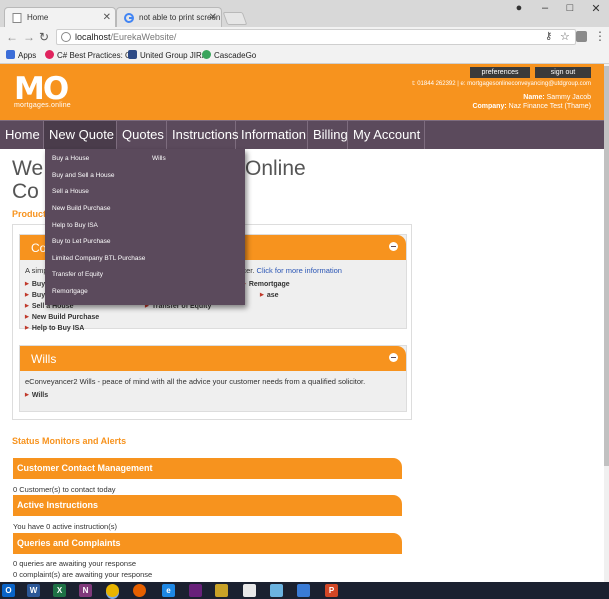  Describe the element at coordinates (195, 590) in the screenshot. I see `visual-studio-icon` at that location.